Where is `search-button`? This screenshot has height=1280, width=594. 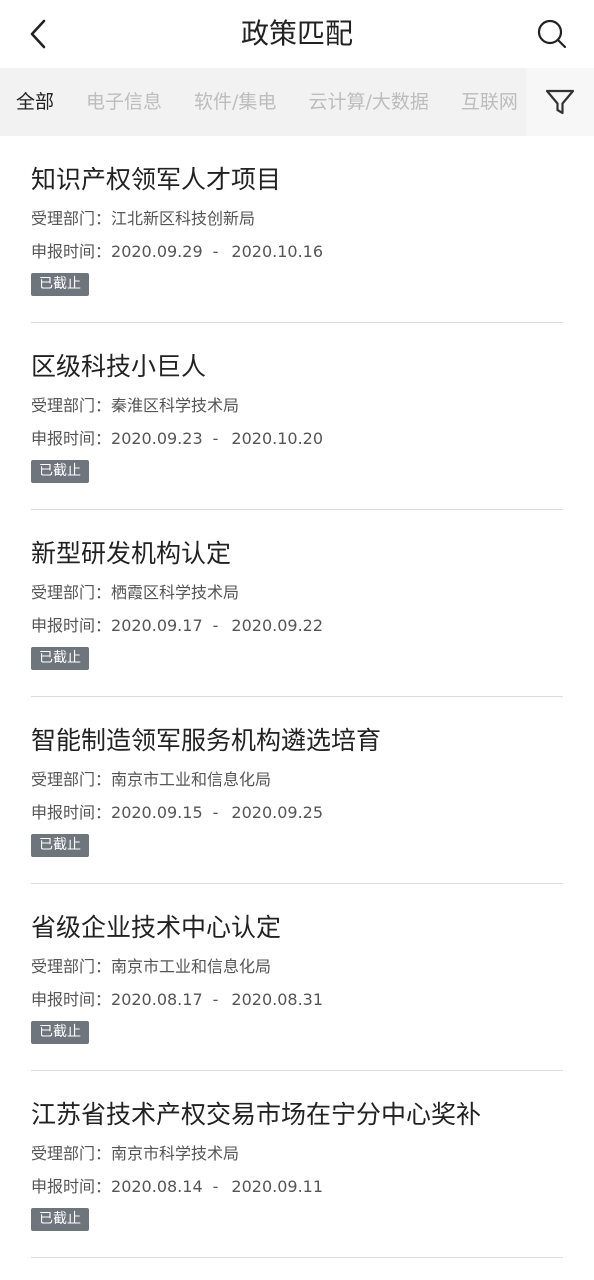 search-button is located at coordinates (552, 34).